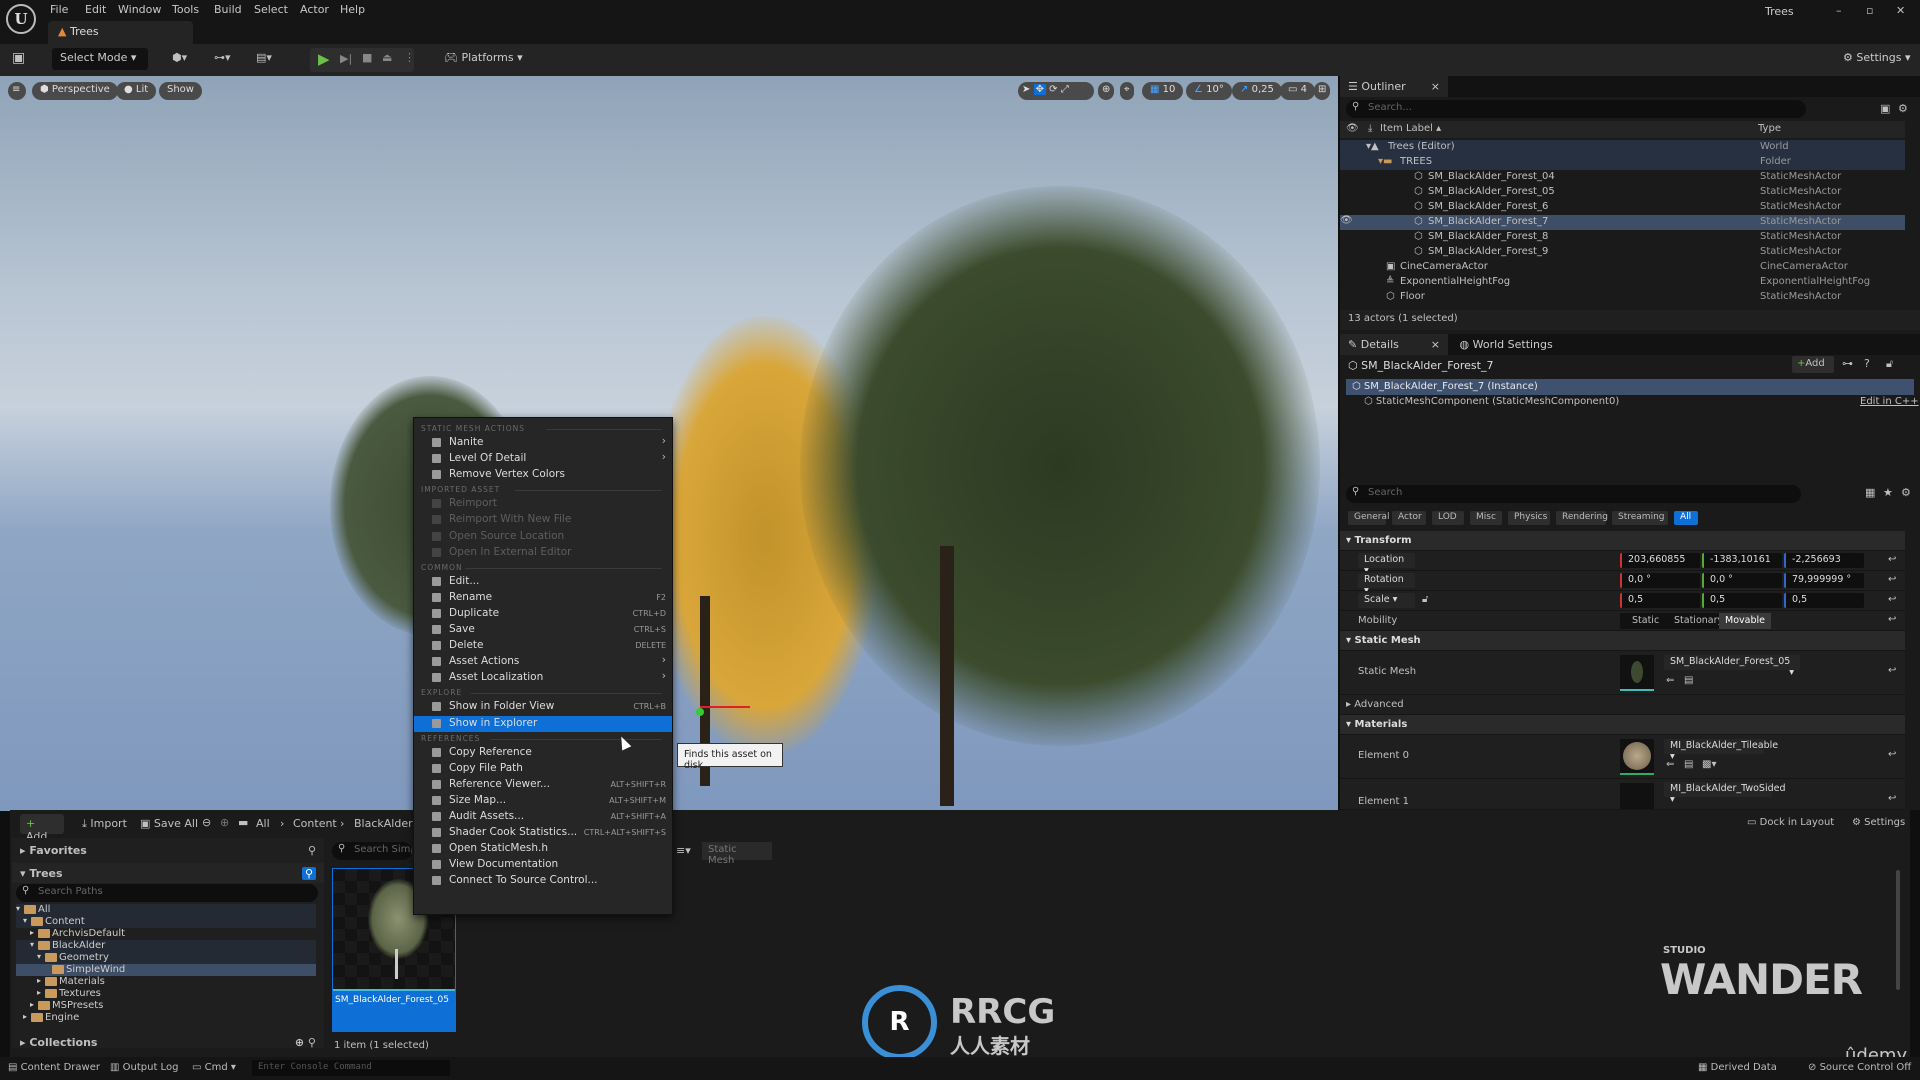 The width and height of the screenshot is (1920, 1080). I want to click on outliner-row: ⬡ SM_BlackAlder_Forest_8 StaticMeshActor, so click(1622, 237).